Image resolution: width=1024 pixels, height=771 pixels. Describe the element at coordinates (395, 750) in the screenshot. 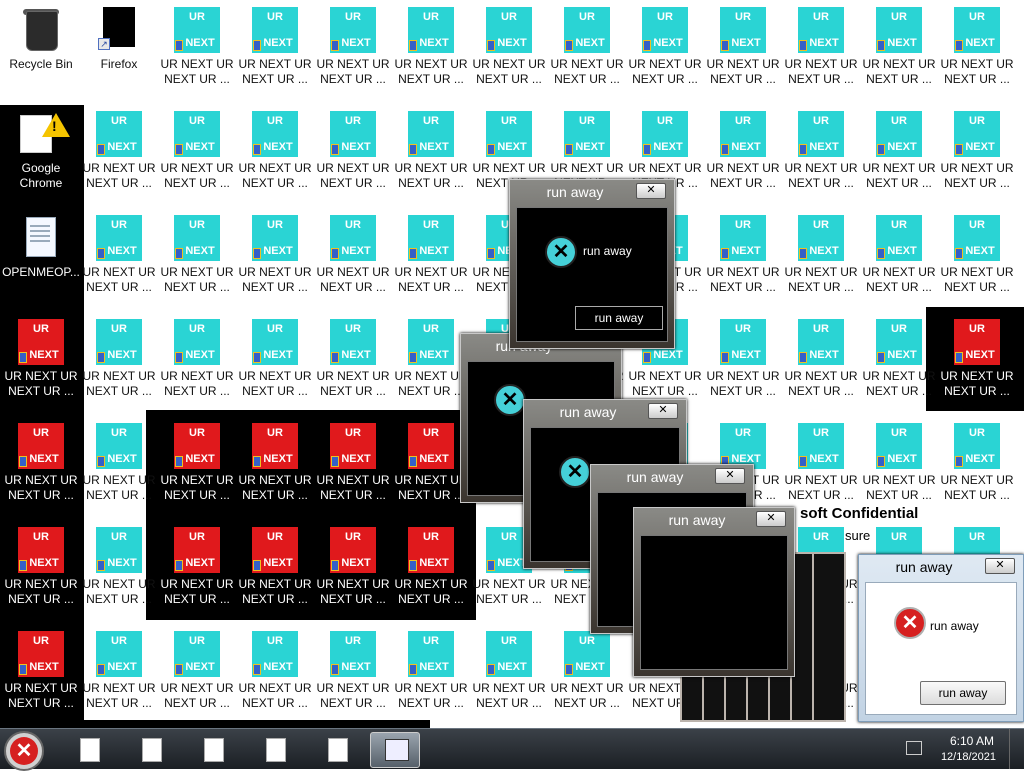

I see `taskbar-item-active` at that location.